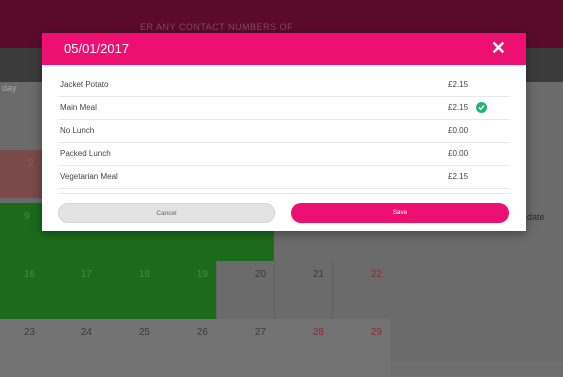 The image size is (563, 377). What do you see at coordinates (260, 332) in the screenshot?
I see `calendar-day-number: 27` at bounding box center [260, 332].